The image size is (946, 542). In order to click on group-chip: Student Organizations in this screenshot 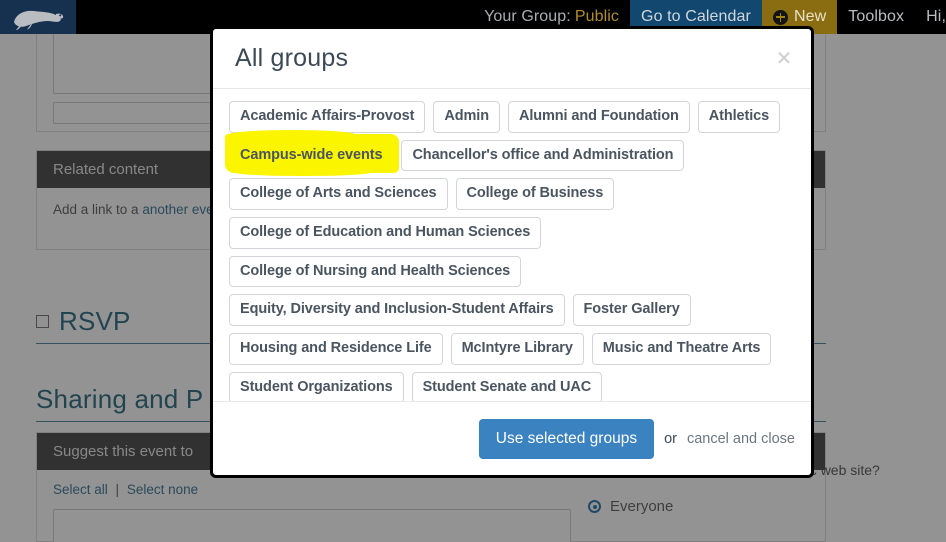, I will do `click(316, 386)`.